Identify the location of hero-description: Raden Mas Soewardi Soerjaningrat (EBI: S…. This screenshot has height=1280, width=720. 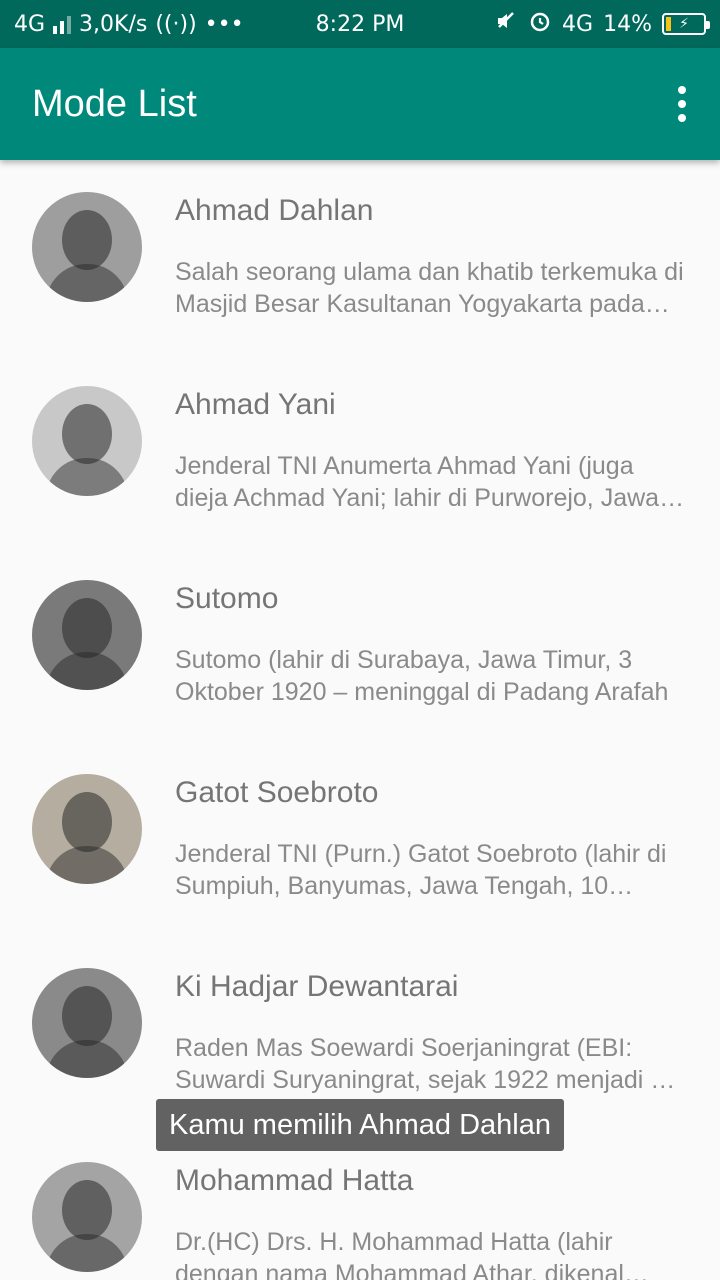
(424, 1064).